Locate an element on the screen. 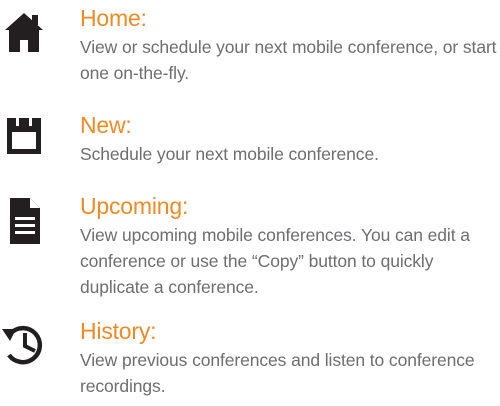 The height and width of the screenshot is (406, 500). document-icon is located at coordinates (24, 220).